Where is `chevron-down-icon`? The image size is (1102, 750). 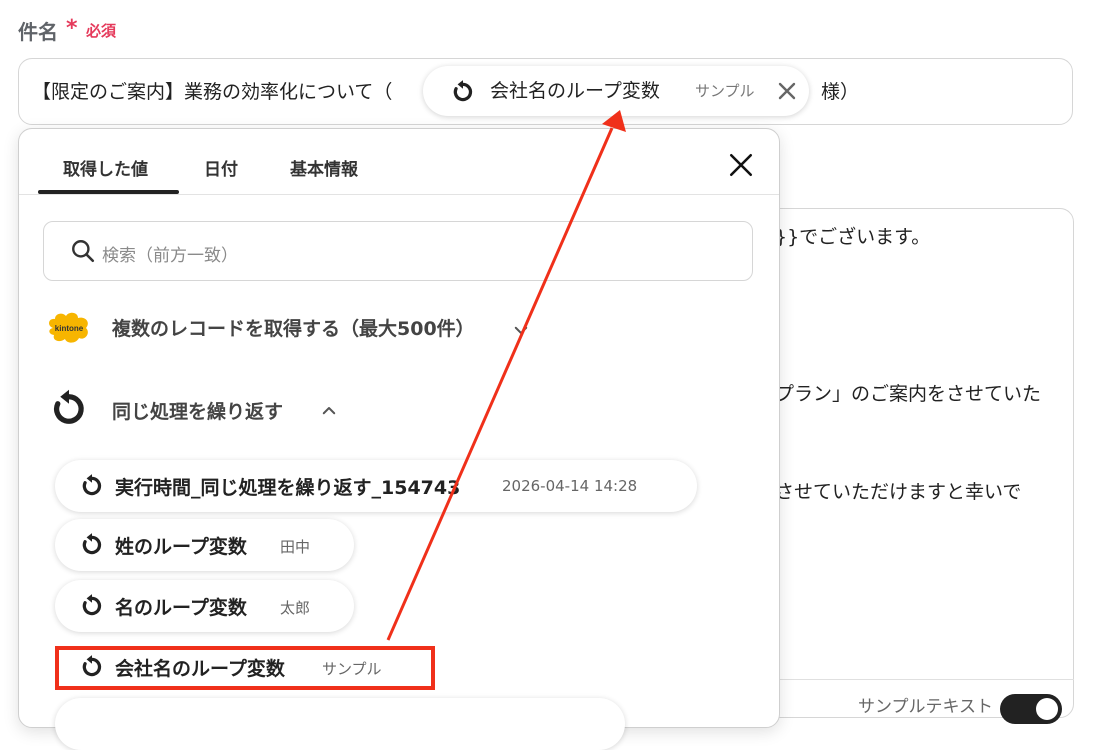 chevron-down-icon is located at coordinates (521, 330).